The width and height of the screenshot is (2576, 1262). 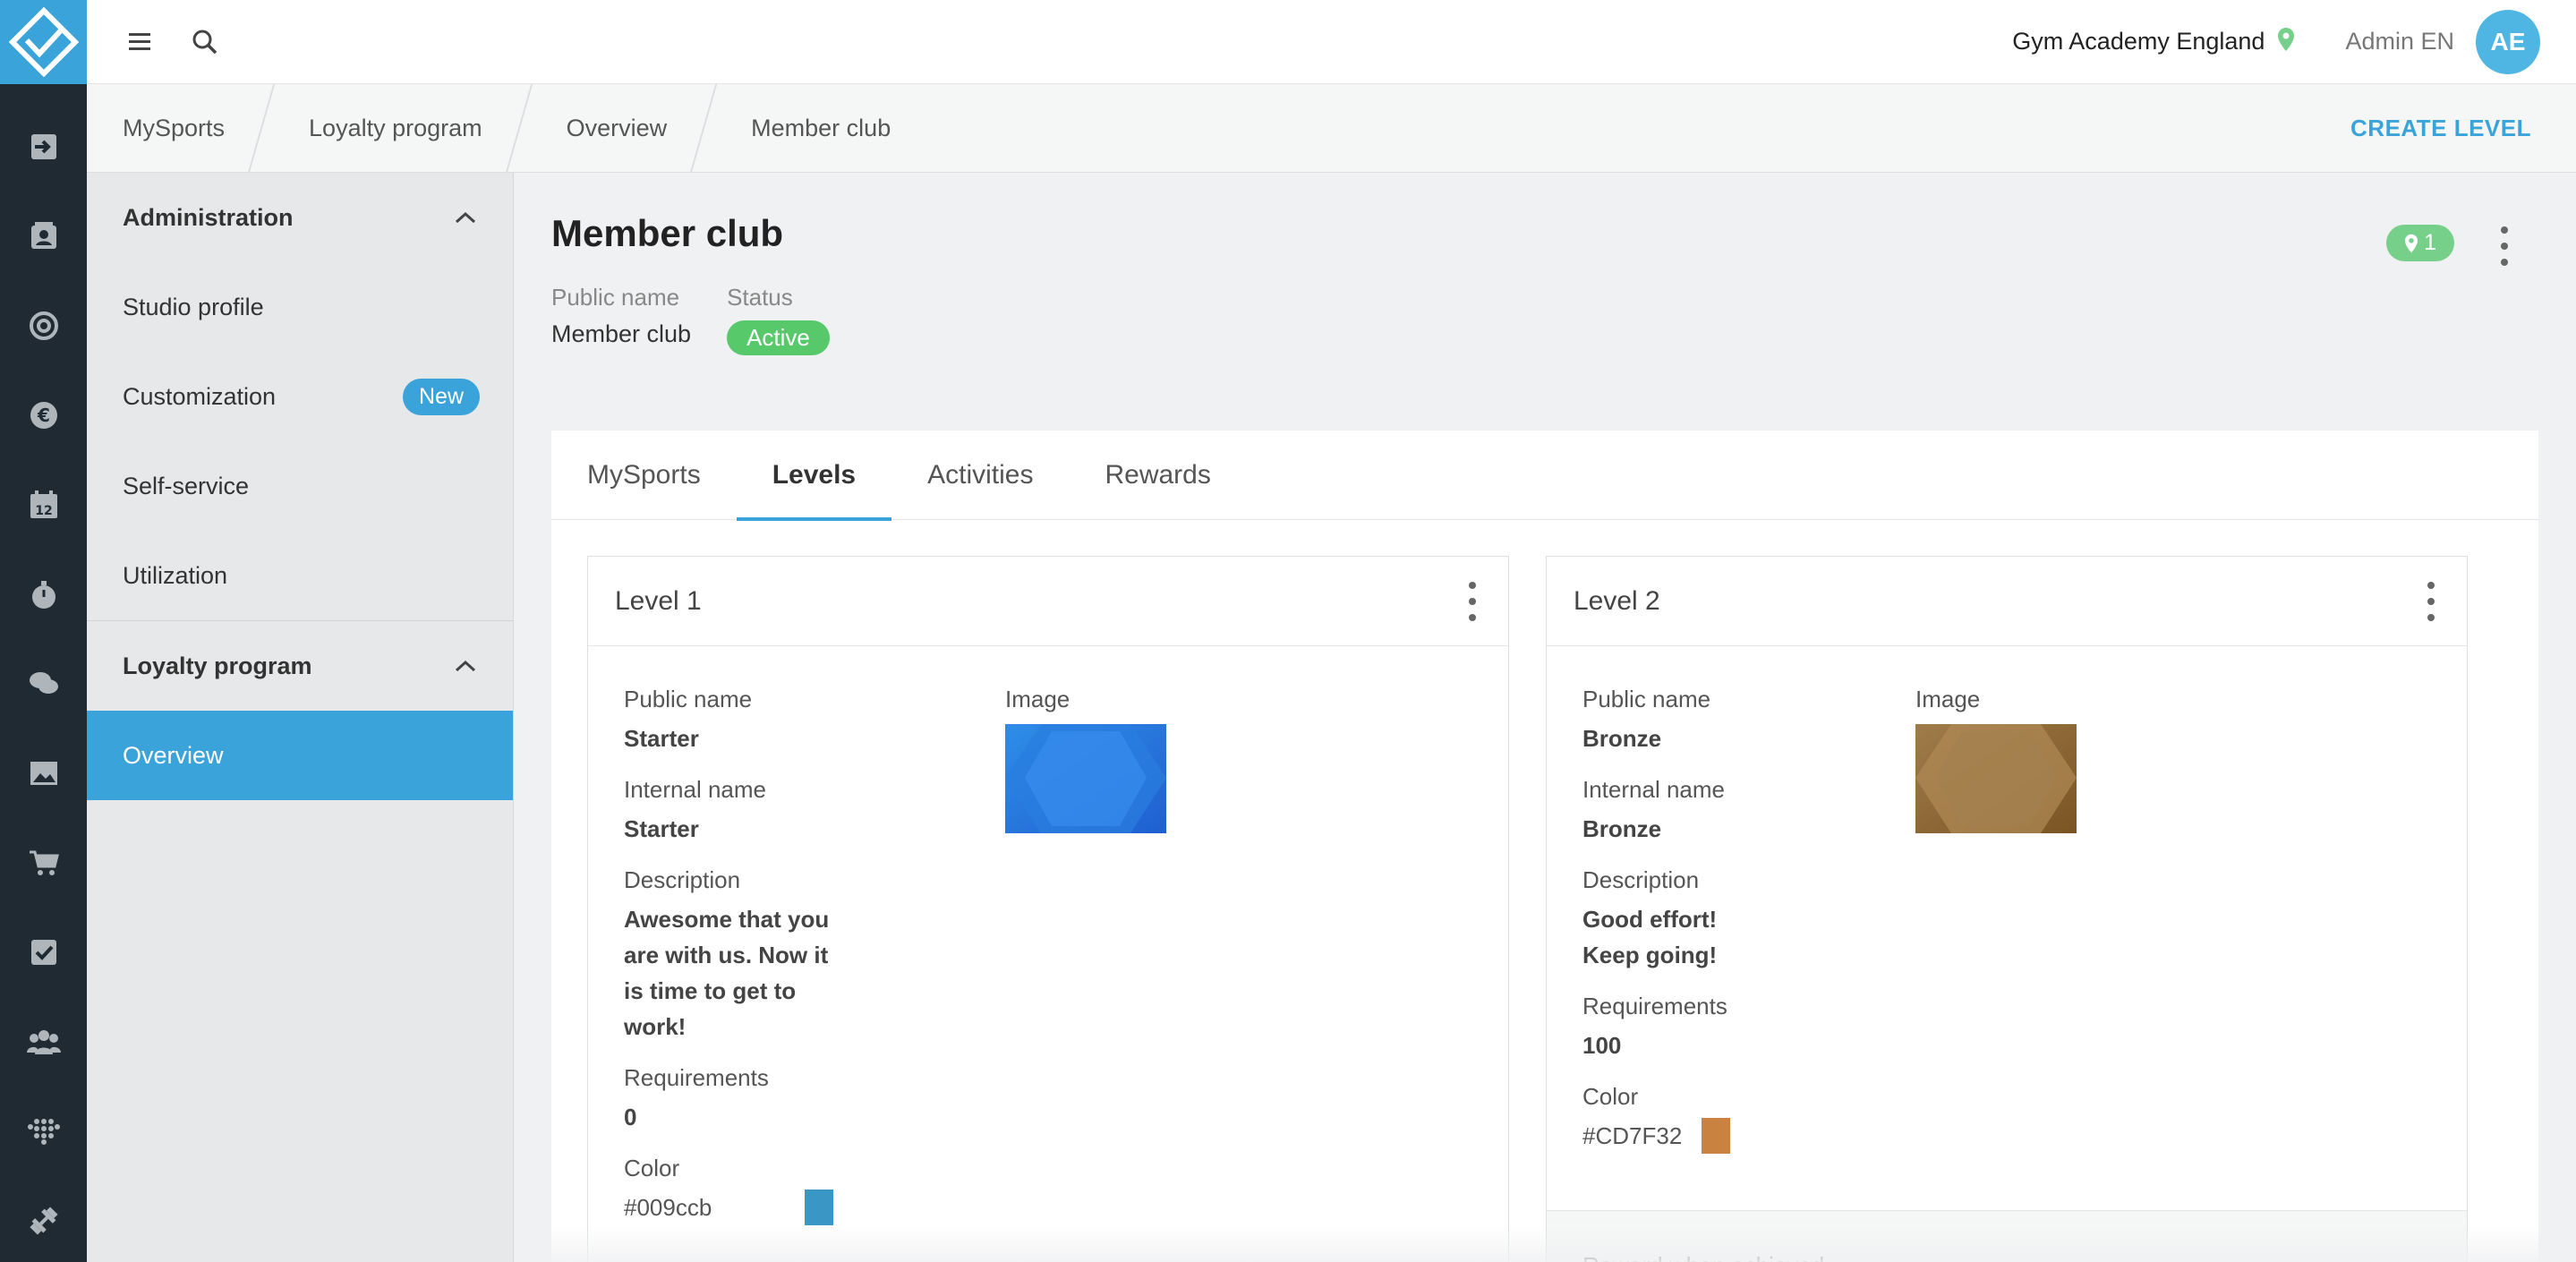 What do you see at coordinates (1703, 1257) in the screenshot?
I see `reward-label: Reward when achieved` at bounding box center [1703, 1257].